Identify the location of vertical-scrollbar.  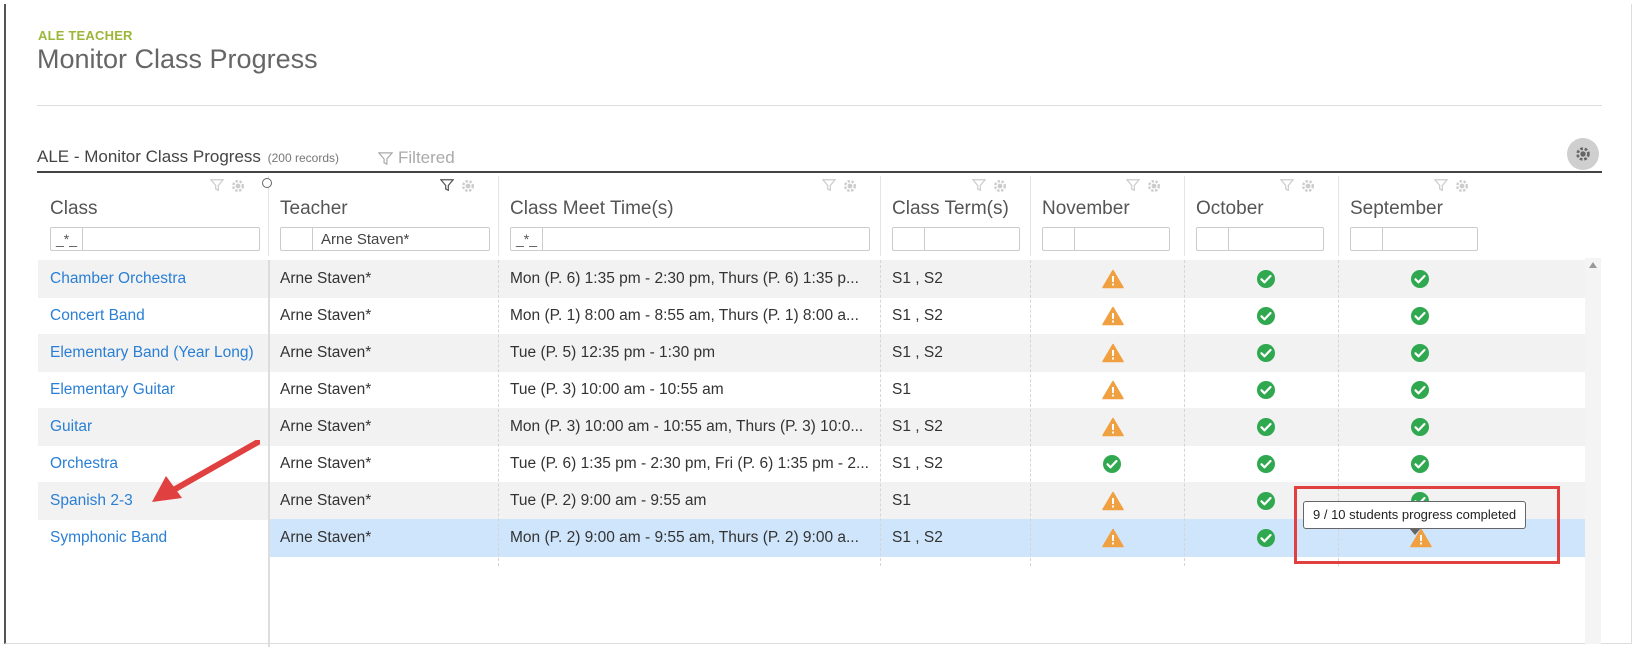
(1593, 451).